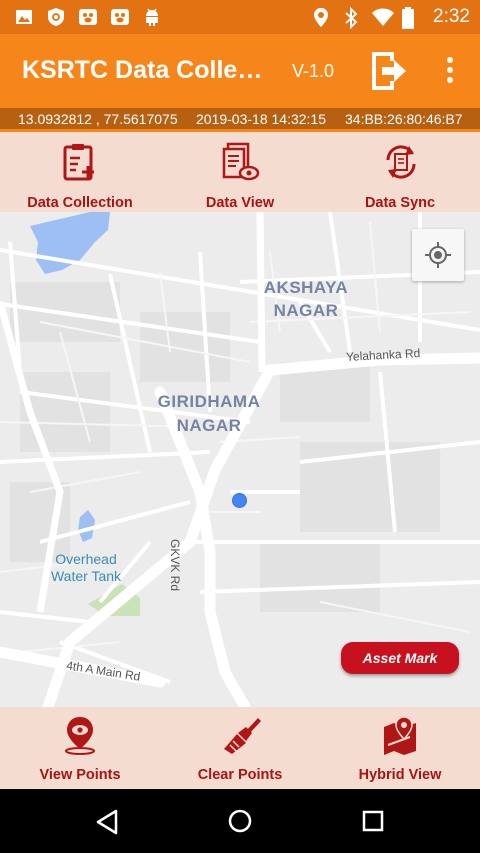  I want to click on system-nav-bar, so click(240, 821).